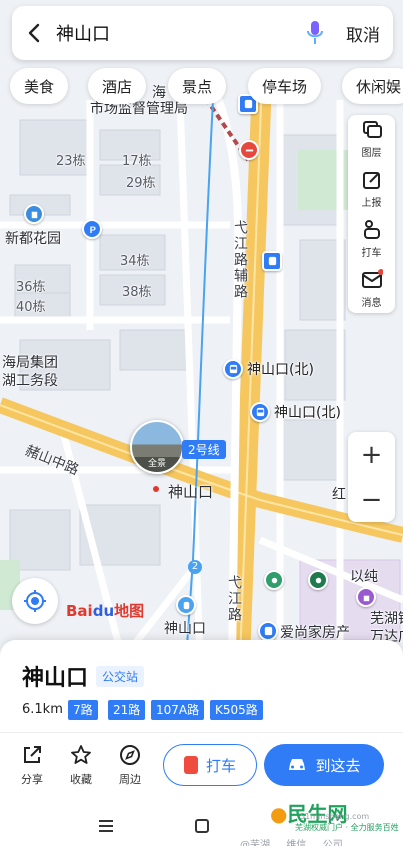 This screenshot has height=846, width=403. Describe the element at coordinates (176, 33) in the screenshot. I see `search-input: 神山口` at that location.